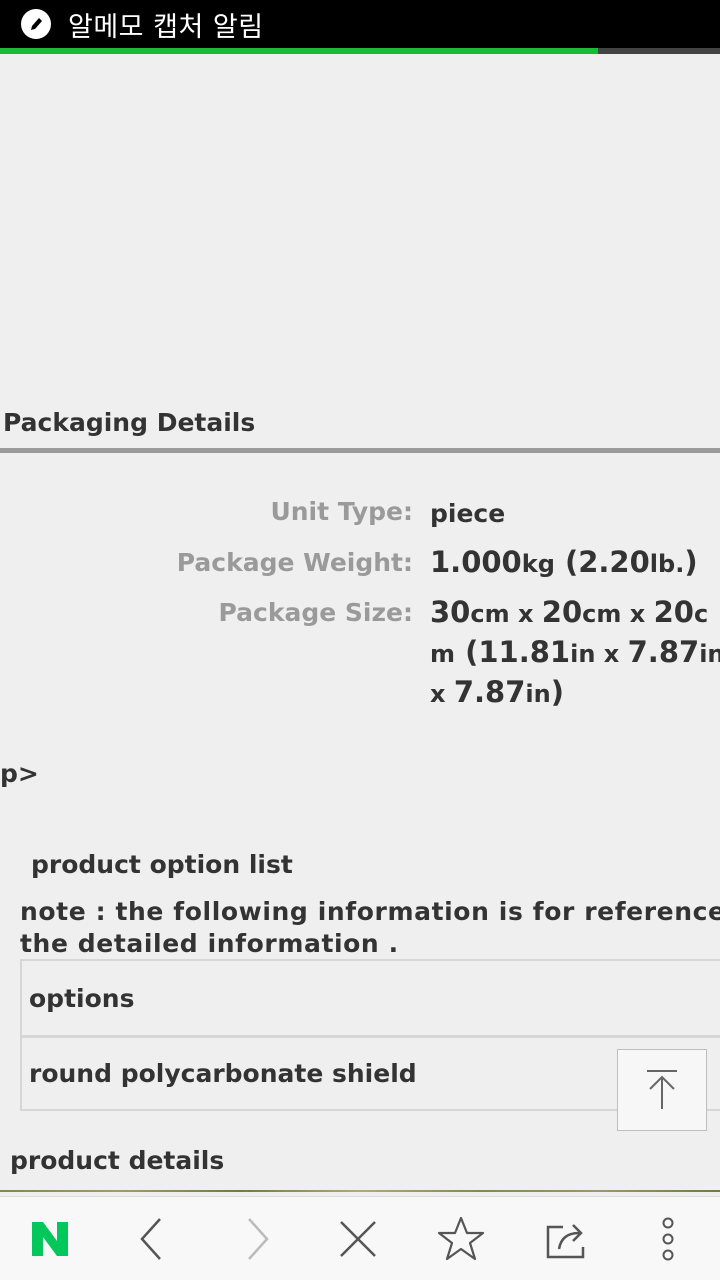 This screenshot has height=1280, width=720. Describe the element at coordinates (371, 1072) in the screenshot. I see `option-table-row: round polycarbonate shield` at that location.